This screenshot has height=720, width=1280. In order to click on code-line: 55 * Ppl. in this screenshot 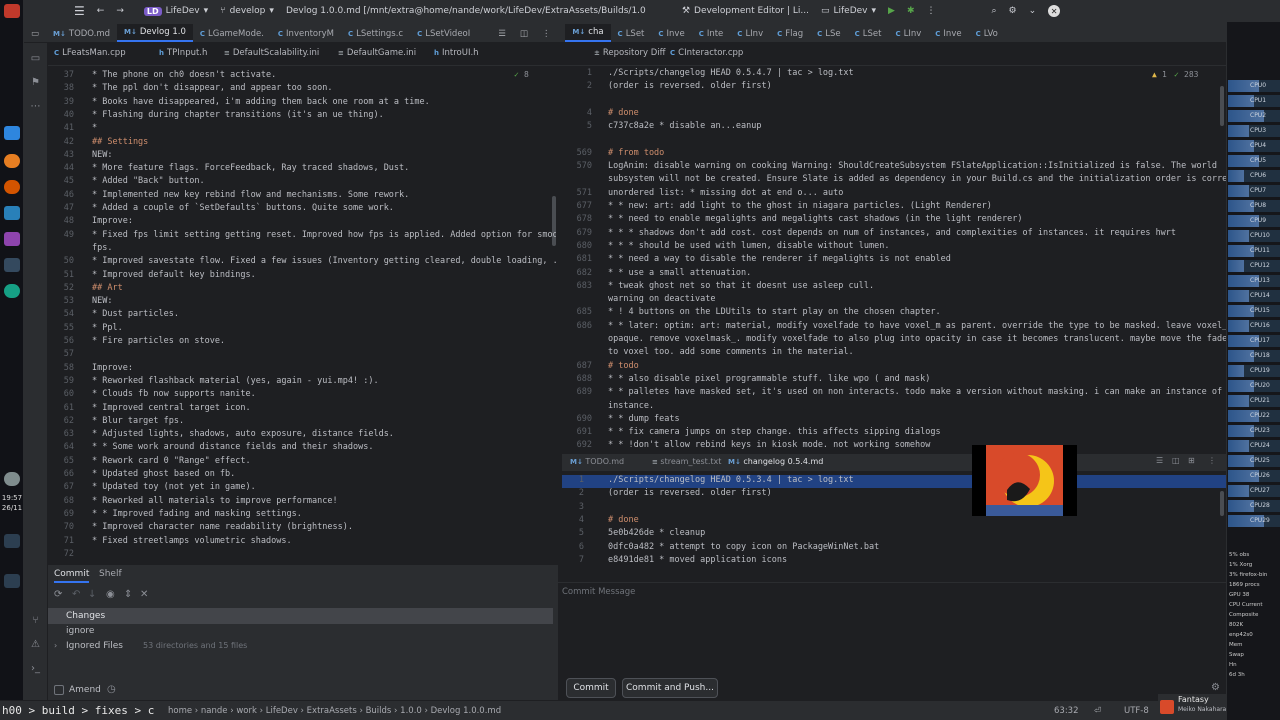, I will do `click(302, 329)`.